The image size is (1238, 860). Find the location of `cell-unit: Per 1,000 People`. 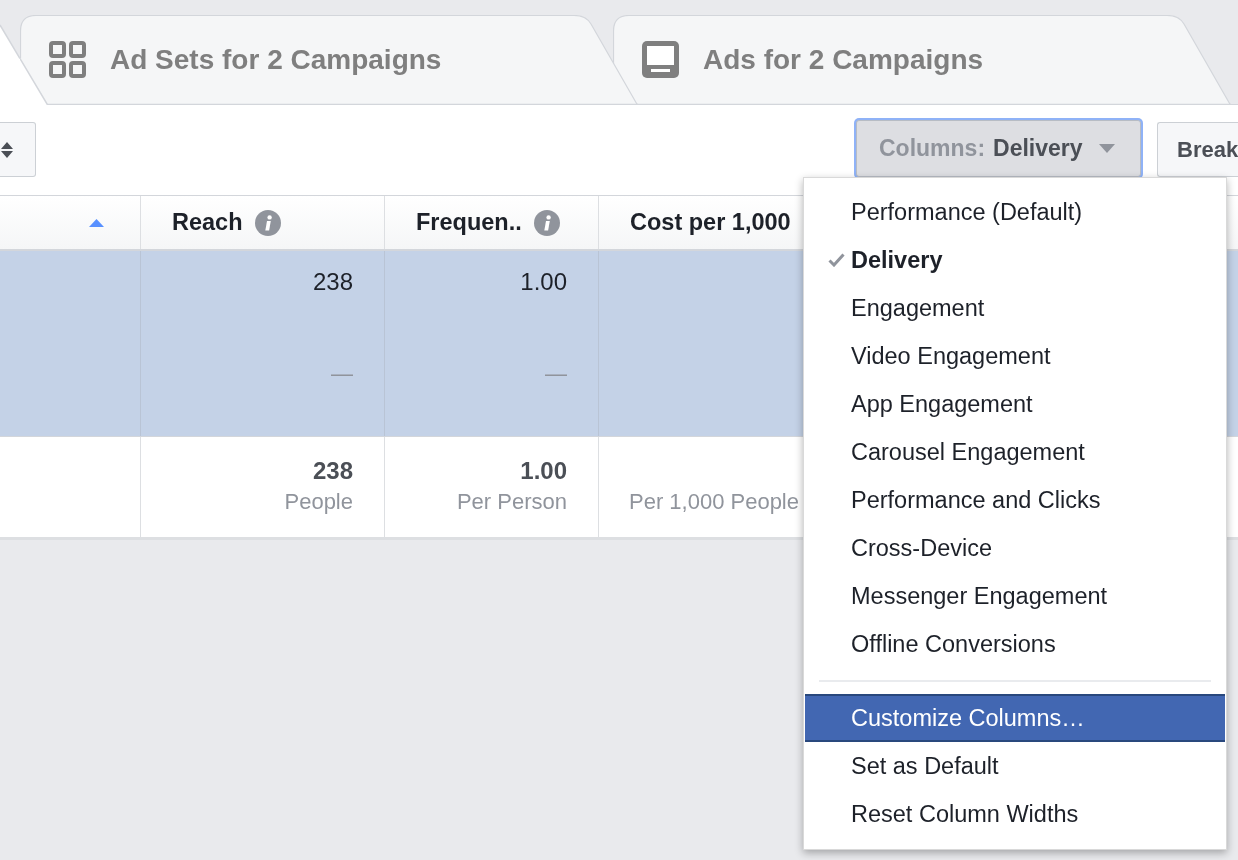

cell-unit: Per 1,000 People is located at coordinates (713, 502).